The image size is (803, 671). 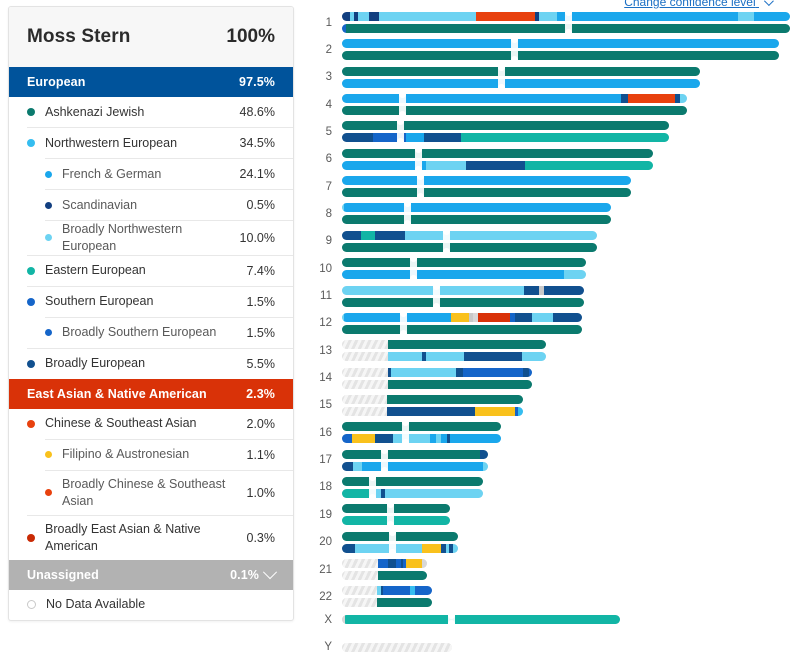 What do you see at coordinates (260, 393) in the screenshot?
I see `ancestry-group-percent: 2.3%` at bounding box center [260, 393].